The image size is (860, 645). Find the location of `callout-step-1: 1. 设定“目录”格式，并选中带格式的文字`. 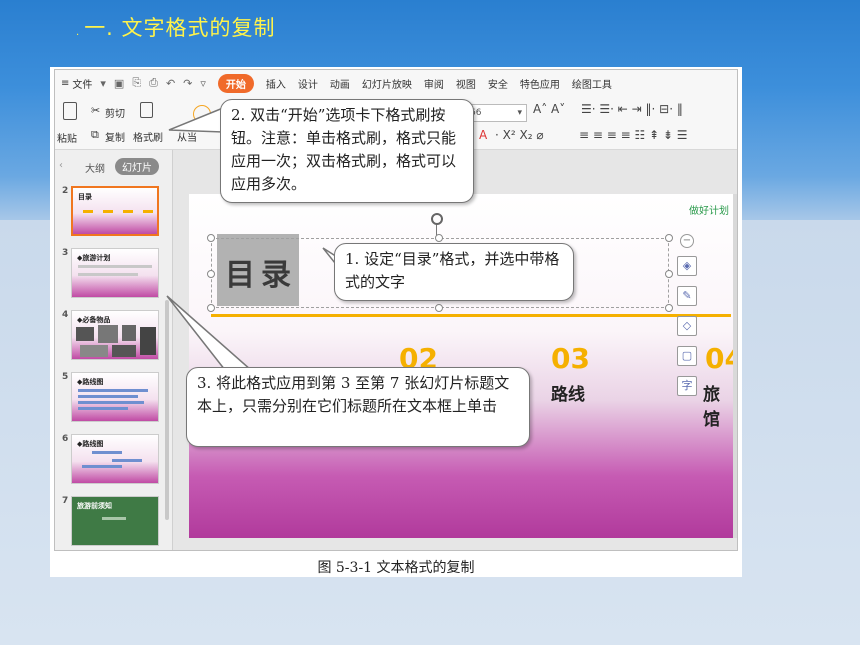

callout-step-1: 1. 设定“目录”格式，并选中带格式的文字 is located at coordinates (454, 272).